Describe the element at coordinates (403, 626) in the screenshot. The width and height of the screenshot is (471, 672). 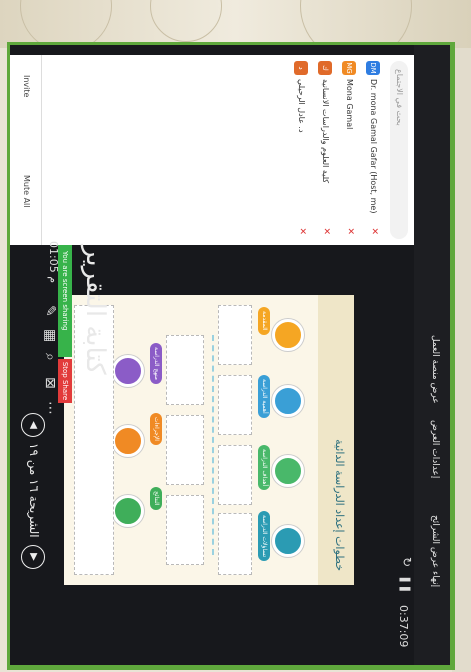
I see `elapsed-timer: 0:37:09` at that location.